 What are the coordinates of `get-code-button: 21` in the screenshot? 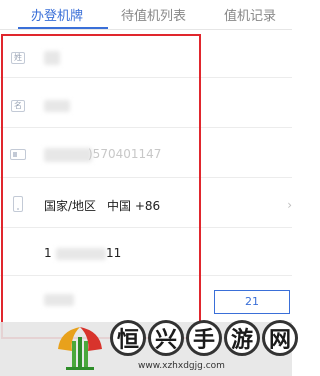 It's located at (252, 302).